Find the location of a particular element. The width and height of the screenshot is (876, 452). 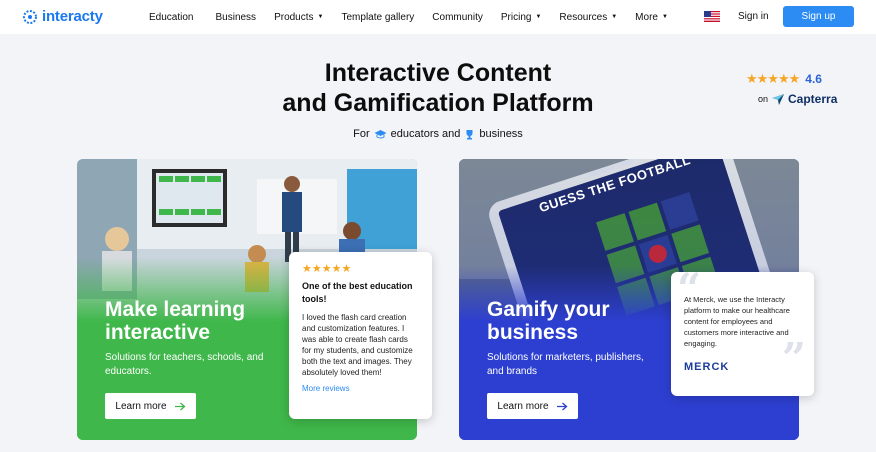

logo-icon is located at coordinates (30, 16).